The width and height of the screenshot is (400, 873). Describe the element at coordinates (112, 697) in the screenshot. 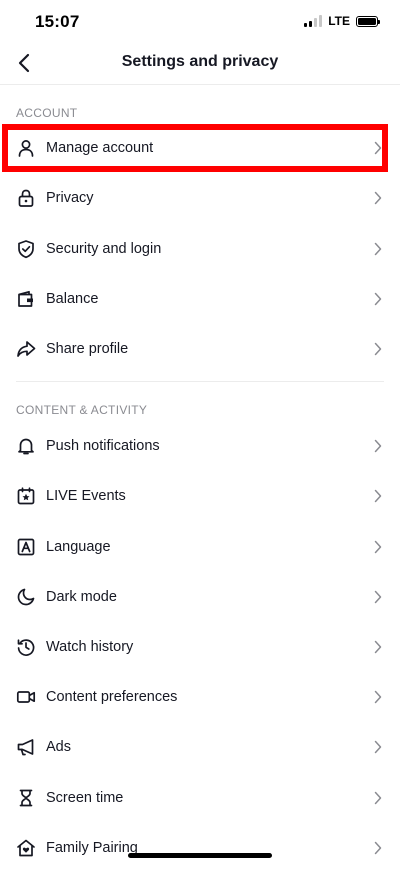

I see `settings-item-label: Content preferences` at that location.